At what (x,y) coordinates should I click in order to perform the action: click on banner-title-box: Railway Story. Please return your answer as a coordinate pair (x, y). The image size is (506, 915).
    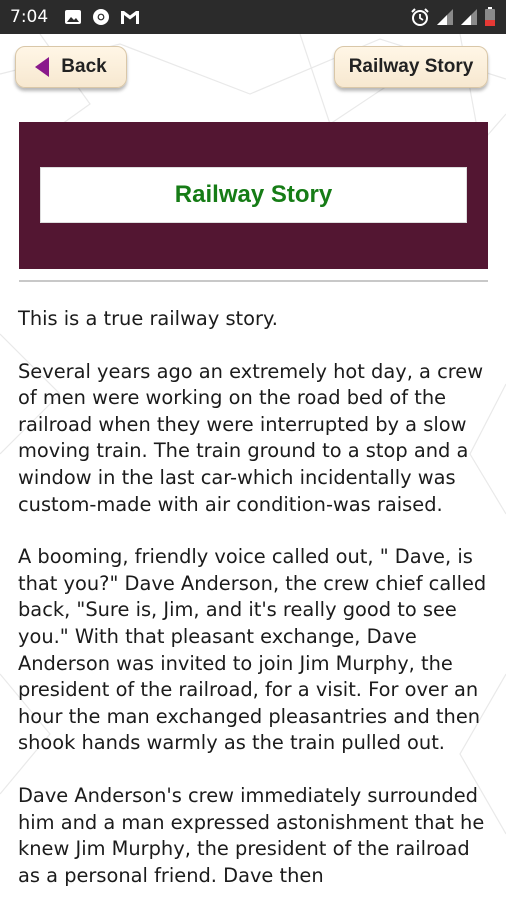
    Looking at the image, I should click on (253, 195).